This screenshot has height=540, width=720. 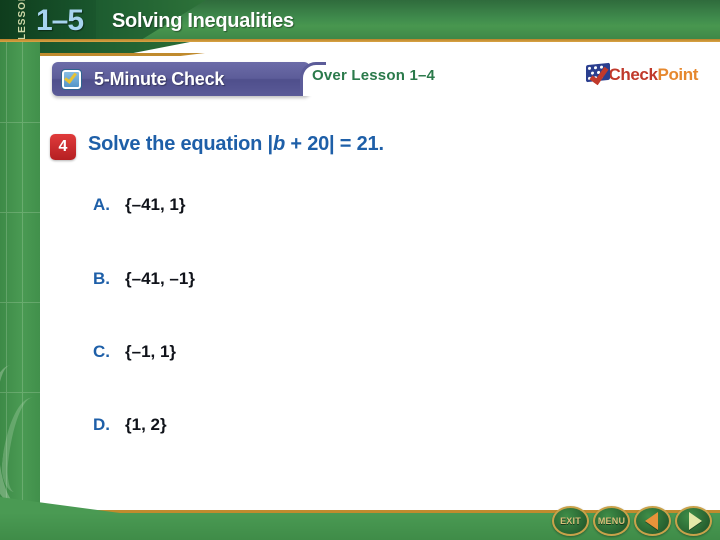 I want to click on answer-letter-c: C., so click(x=101, y=351).